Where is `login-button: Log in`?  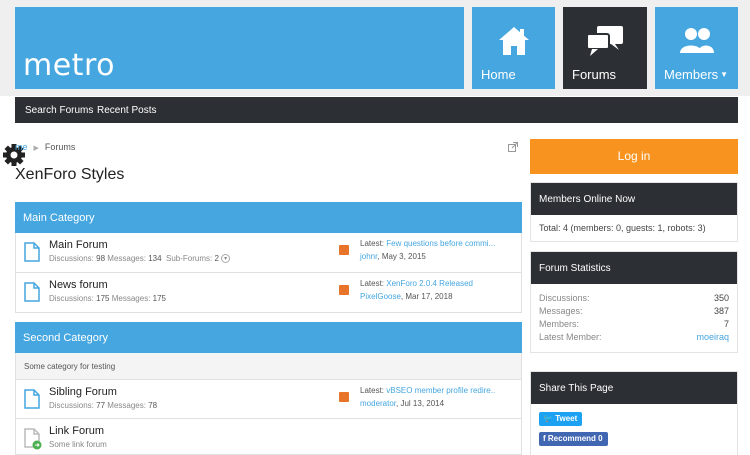
login-button: Log in is located at coordinates (634, 156).